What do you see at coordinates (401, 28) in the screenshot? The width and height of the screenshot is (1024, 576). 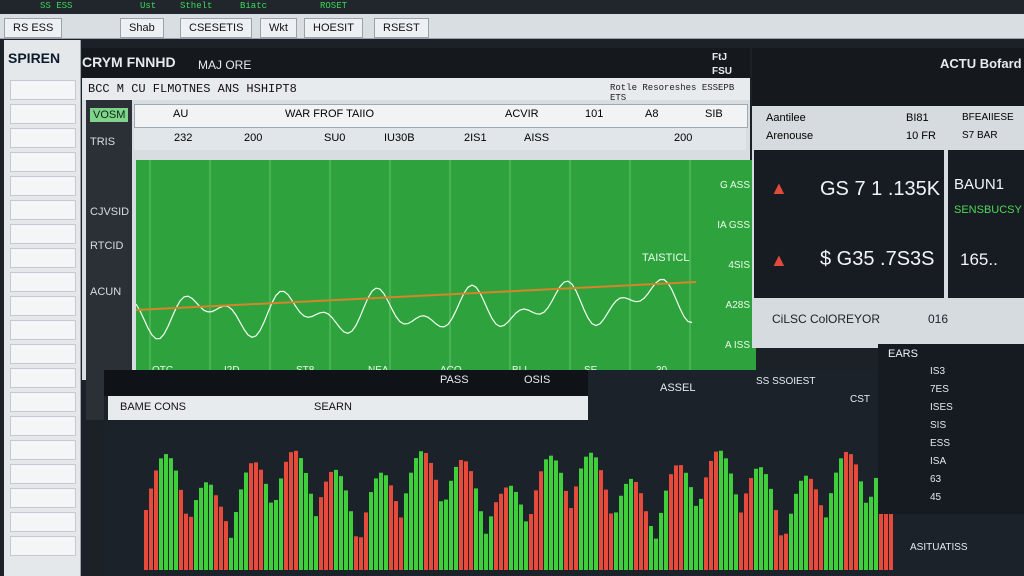 I see `tab-6: RSEST` at bounding box center [401, 28].